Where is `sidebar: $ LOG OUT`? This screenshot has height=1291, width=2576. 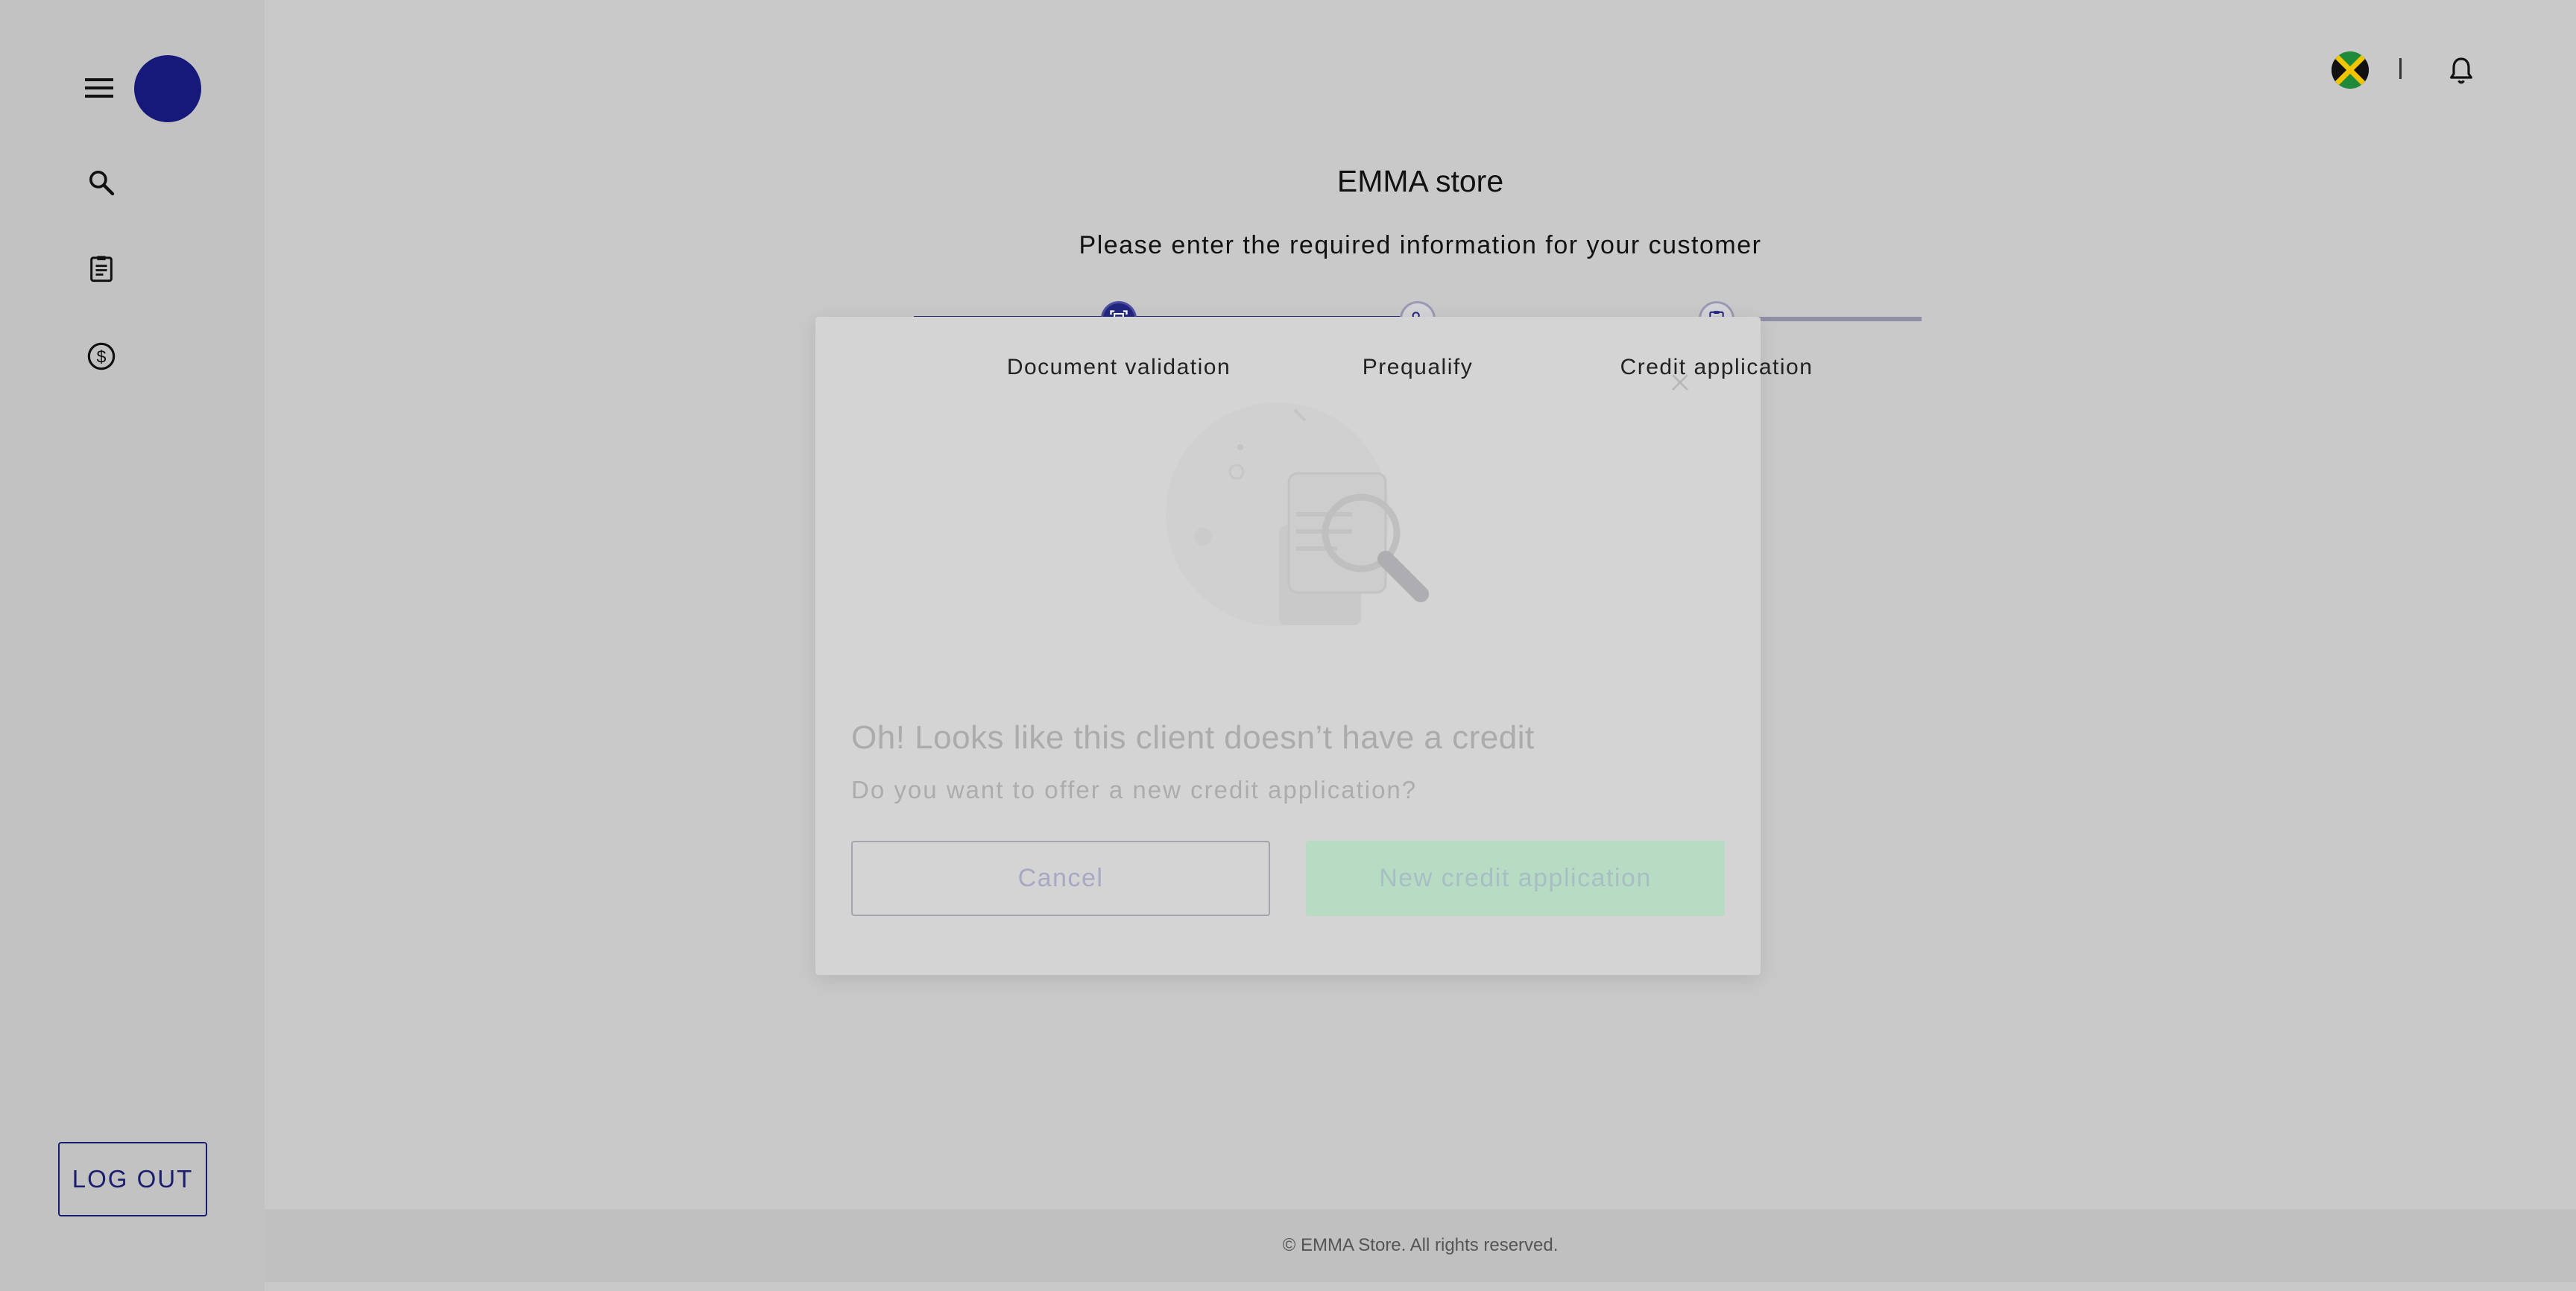 sidebar: $ LOG OUT is located at coordinates (132, 645).